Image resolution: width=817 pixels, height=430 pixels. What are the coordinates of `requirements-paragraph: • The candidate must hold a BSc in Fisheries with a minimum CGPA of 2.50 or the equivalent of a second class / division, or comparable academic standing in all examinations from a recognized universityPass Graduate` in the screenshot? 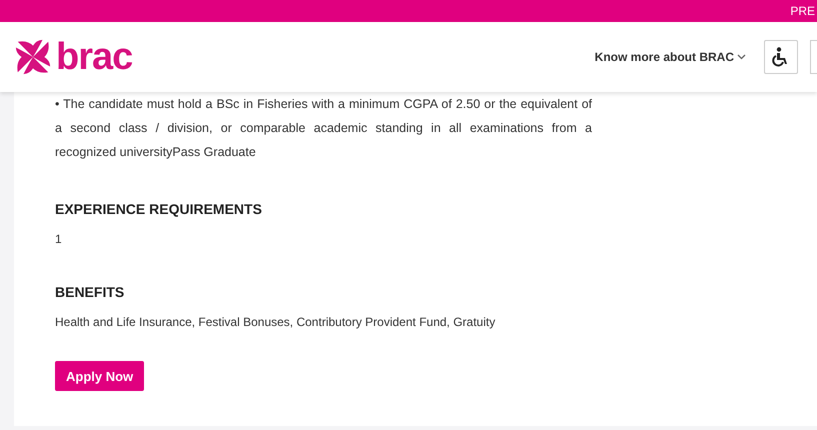 It's located at (323, 128).